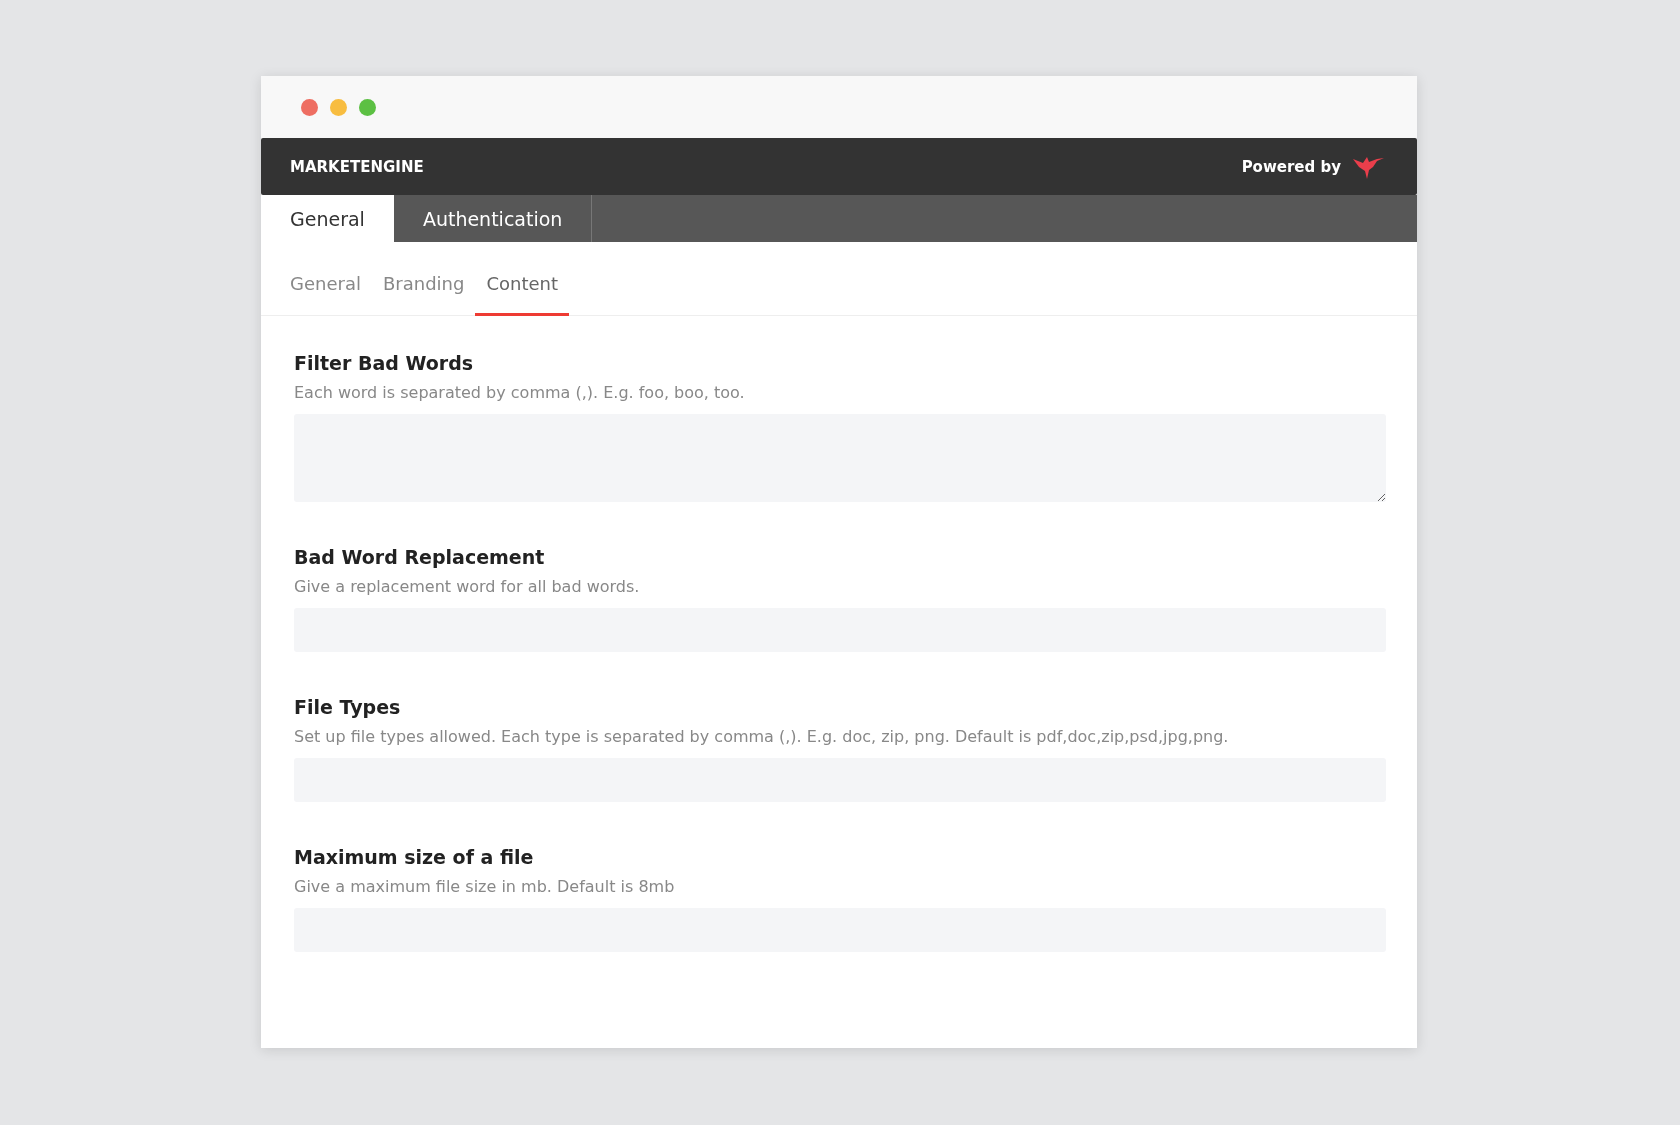 Image resolution: width=1680 pixels, height=1125 pixels. I want to click on powered-by-text: Powered by, so click(1291, 166).